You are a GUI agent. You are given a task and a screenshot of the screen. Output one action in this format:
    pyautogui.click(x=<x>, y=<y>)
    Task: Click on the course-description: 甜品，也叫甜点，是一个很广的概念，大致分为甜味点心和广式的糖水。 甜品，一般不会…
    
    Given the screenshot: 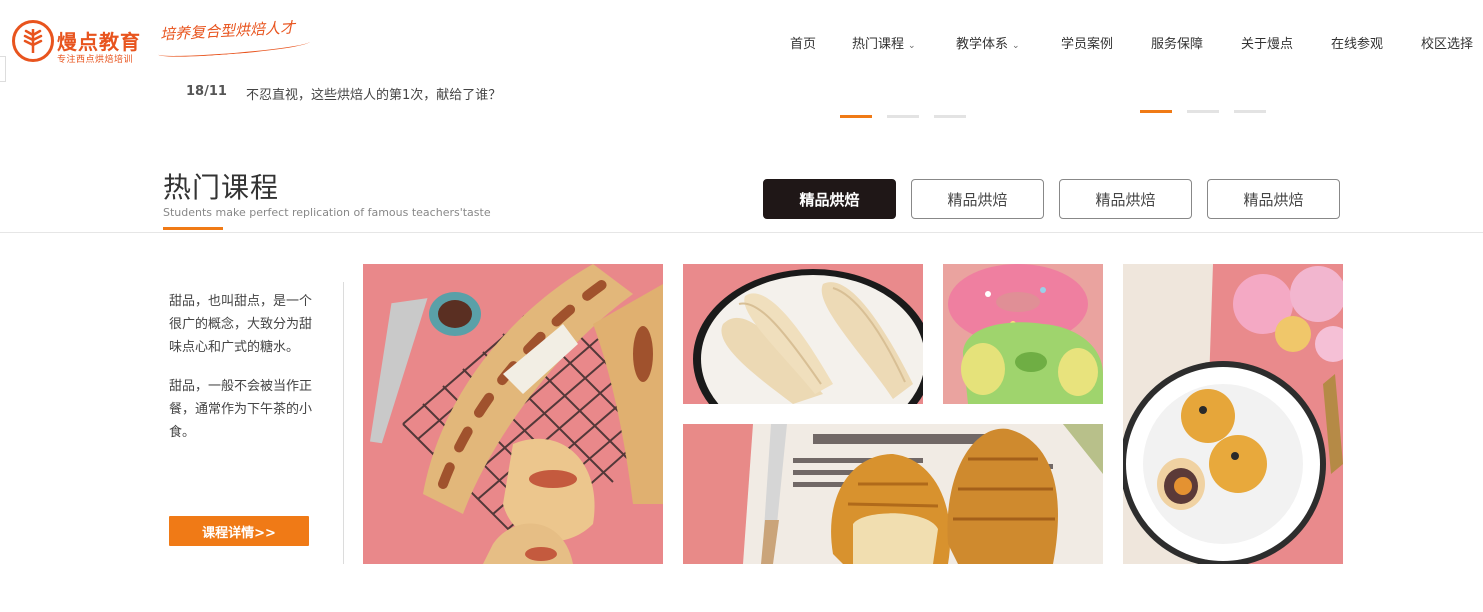 What is the action you would take?
    pyautogui.click(x=244, y=367)
    